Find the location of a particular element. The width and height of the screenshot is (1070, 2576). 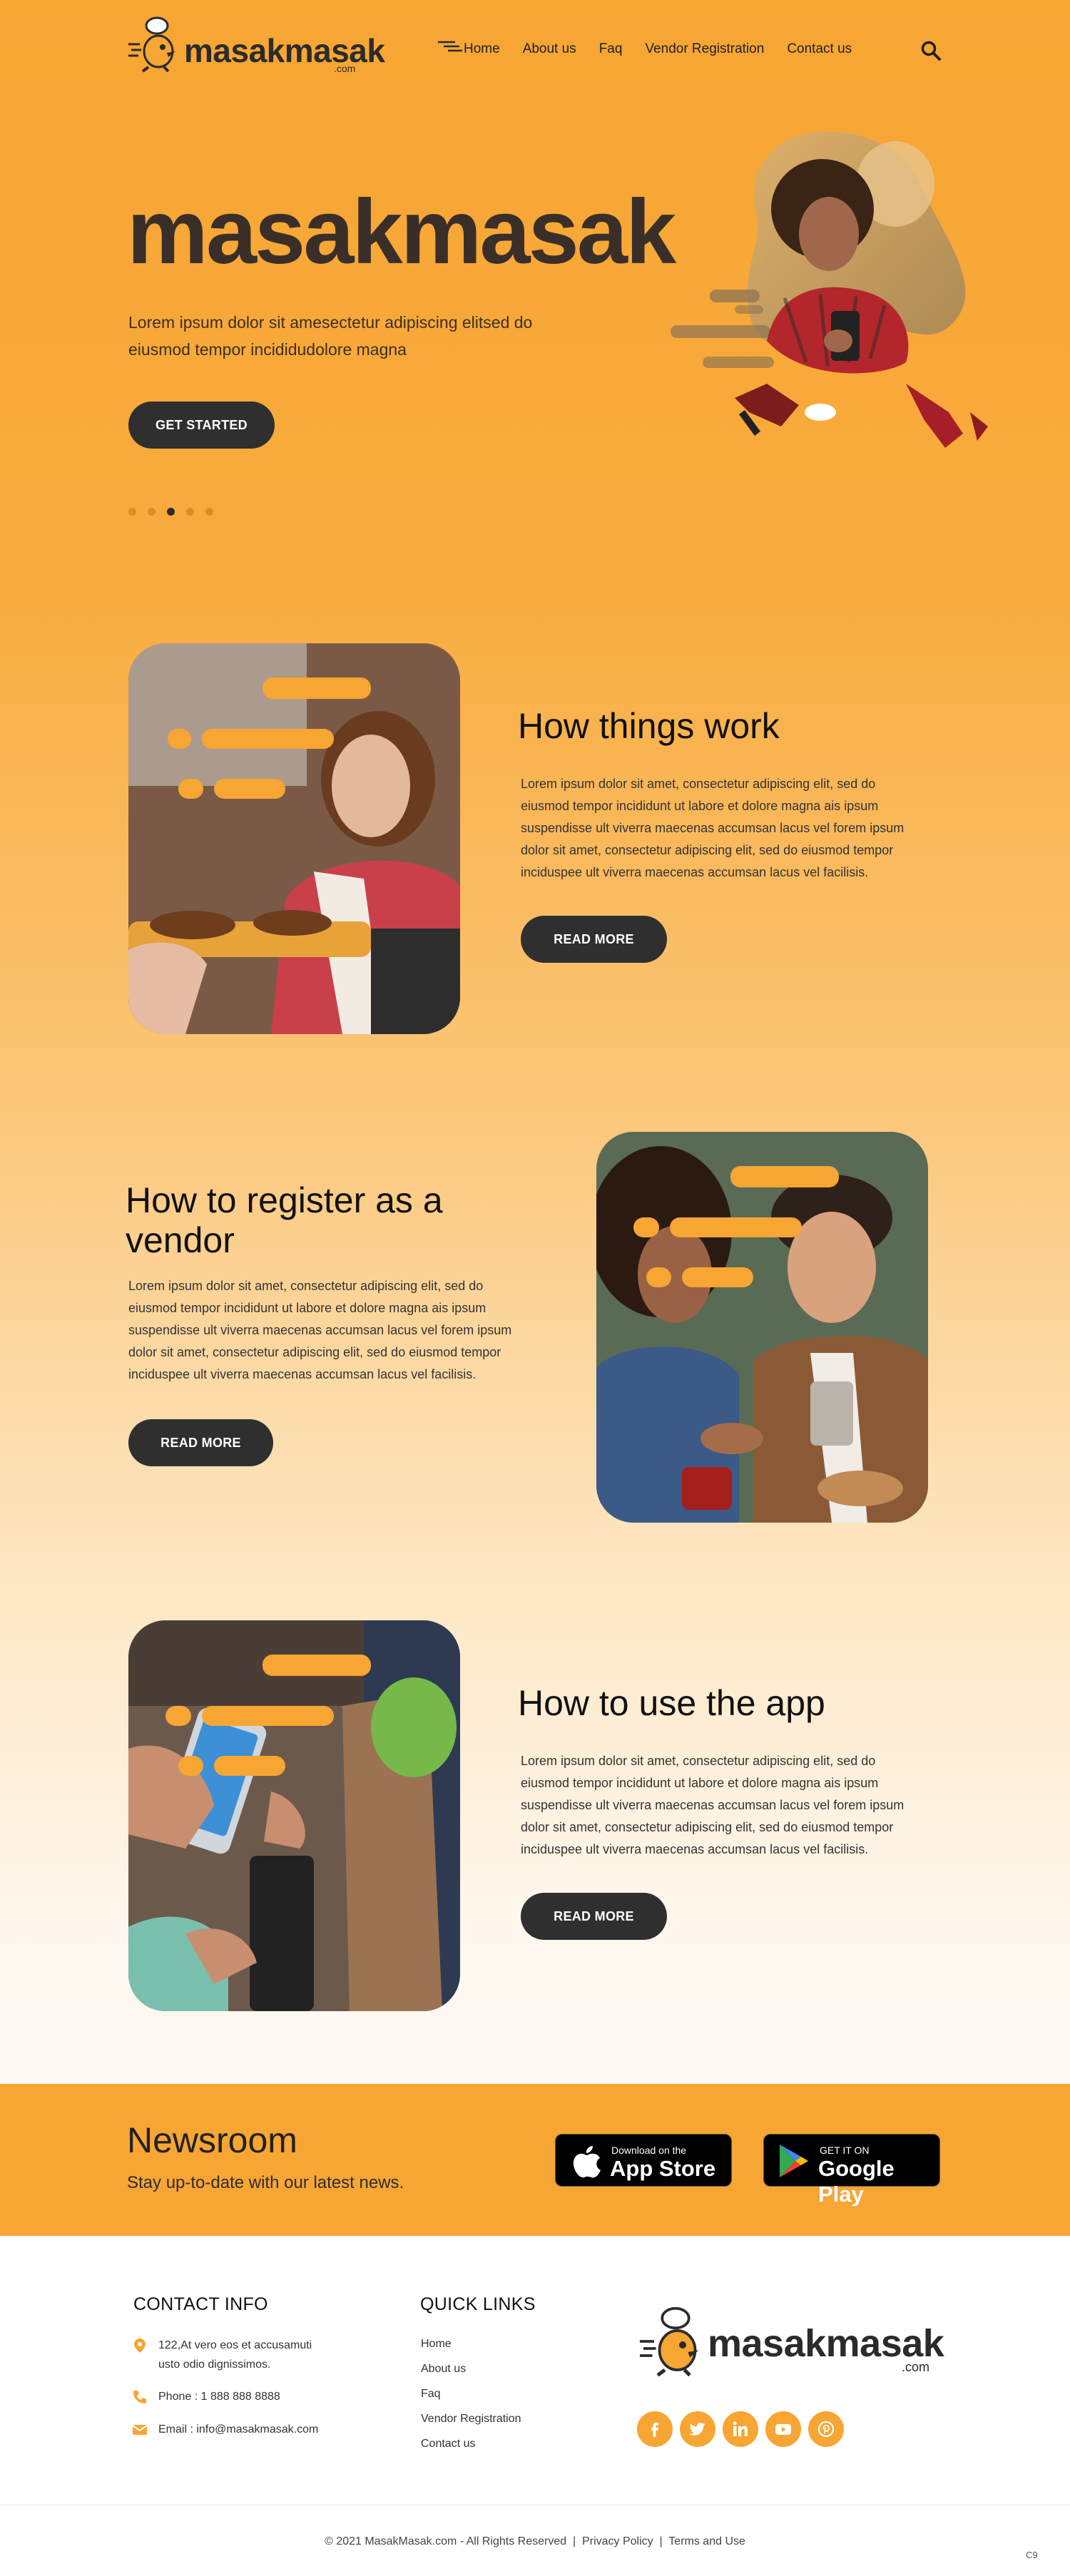

corner-mark: C9 is located at coordinates (1032, 2555).